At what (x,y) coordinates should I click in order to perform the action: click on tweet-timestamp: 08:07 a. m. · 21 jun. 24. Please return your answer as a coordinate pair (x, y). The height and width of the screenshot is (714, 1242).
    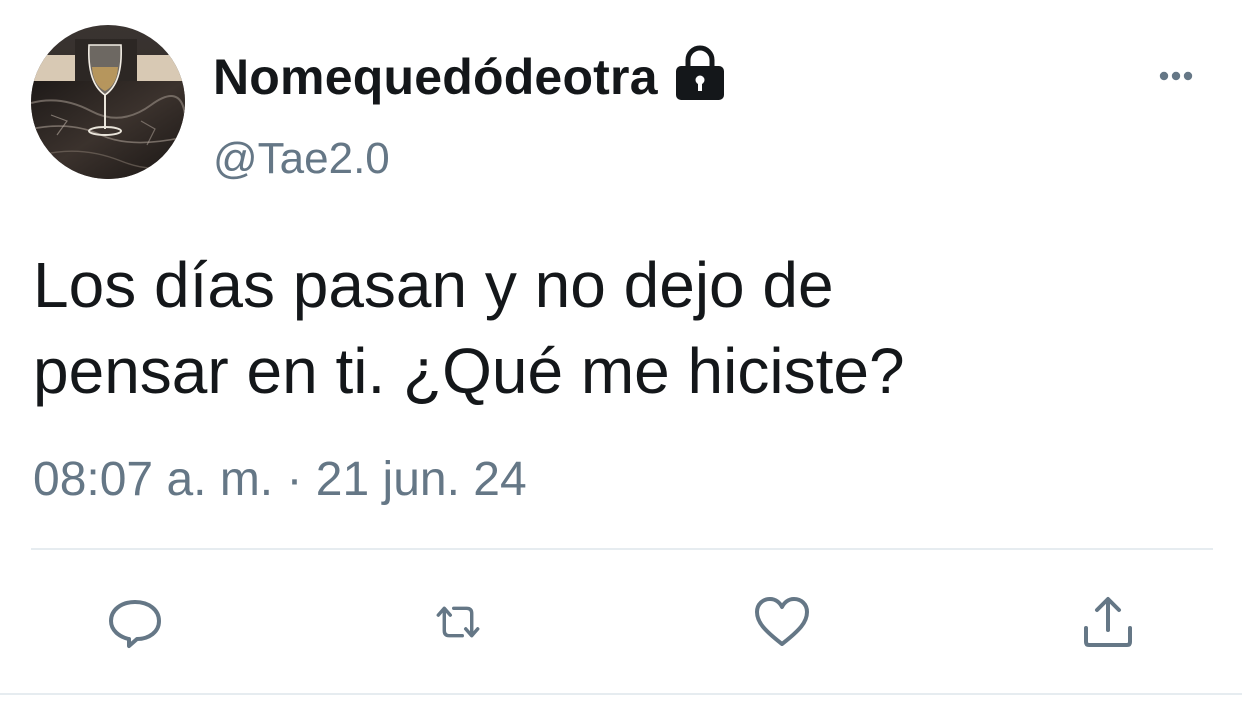
    Looking at the image, I should click on (280, 479).